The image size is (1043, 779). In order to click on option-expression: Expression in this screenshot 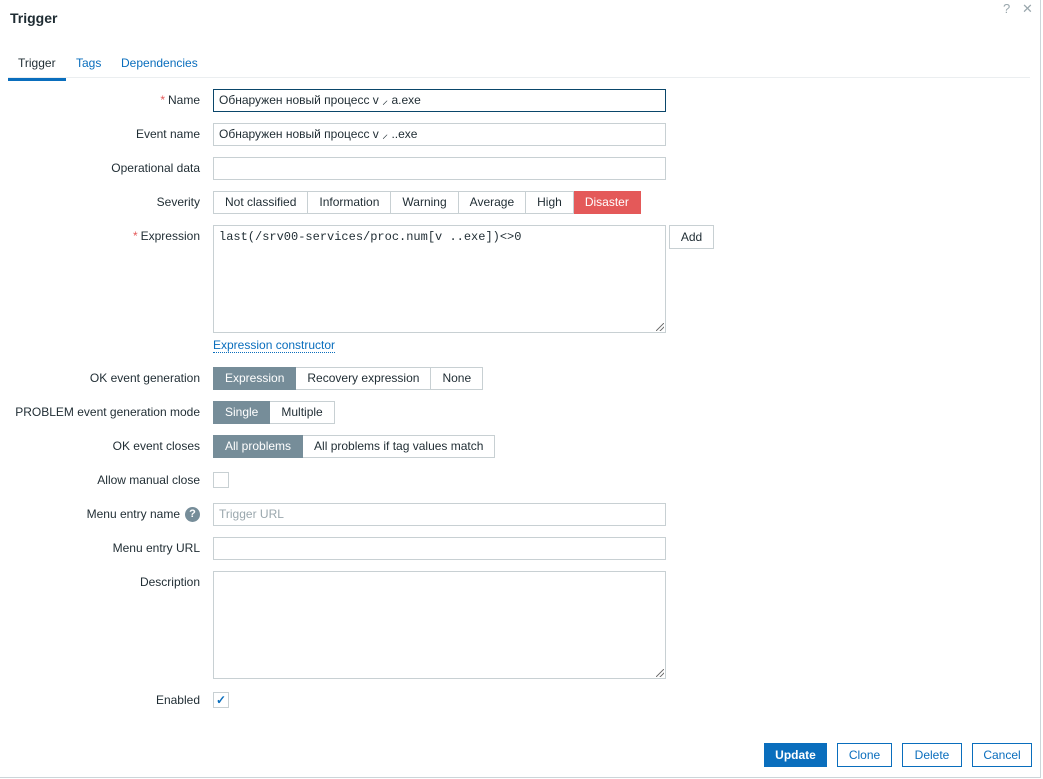, I will do `click(255, 378)`.